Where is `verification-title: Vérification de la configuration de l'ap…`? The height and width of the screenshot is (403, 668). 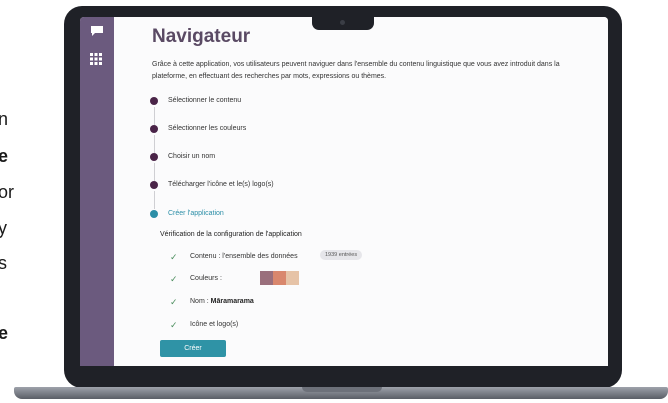
verification-title: Vérification de la configuration de l'ap… is located at coordinates (231, 234).